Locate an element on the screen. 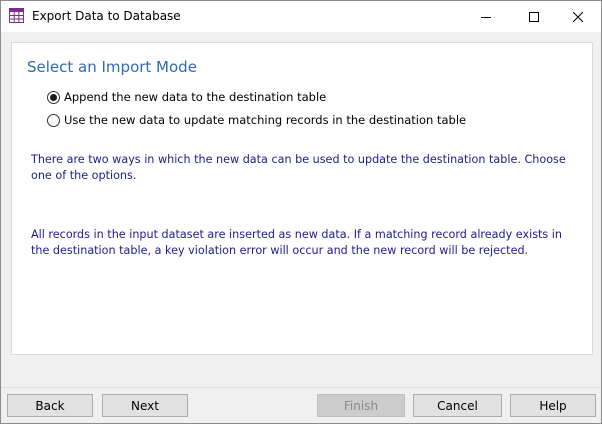 The height and width of the screenshot is (424, 602). help-button: Help is located at coordinates (553, 405).